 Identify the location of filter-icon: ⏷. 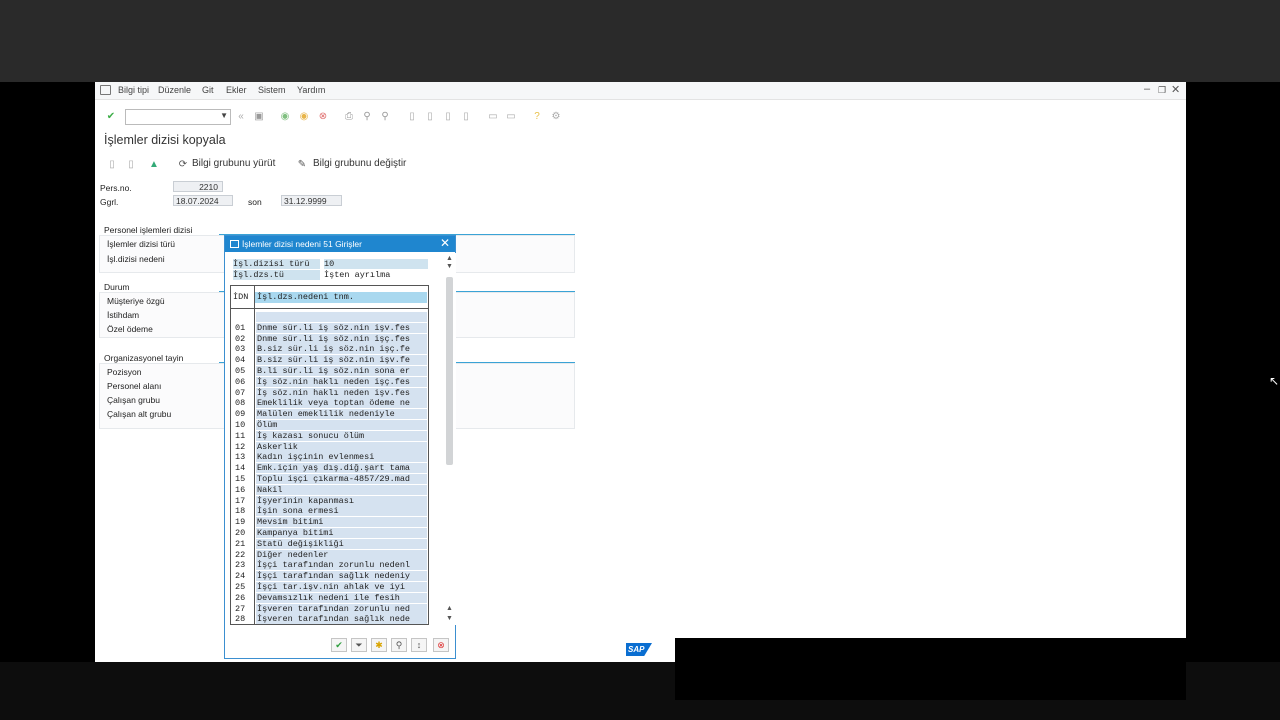
(359, 645).